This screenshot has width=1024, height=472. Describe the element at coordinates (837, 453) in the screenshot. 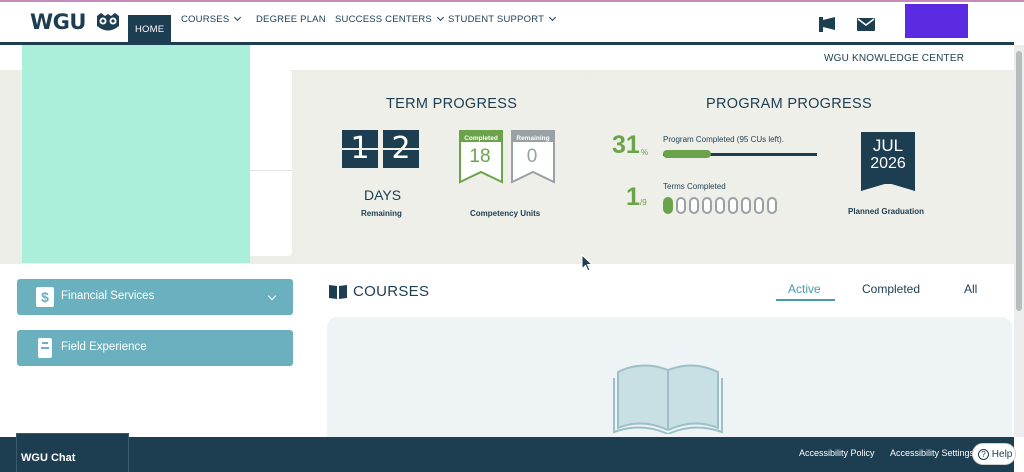

I see `accessibility-policy-link: Accessibility Policy` at that location.